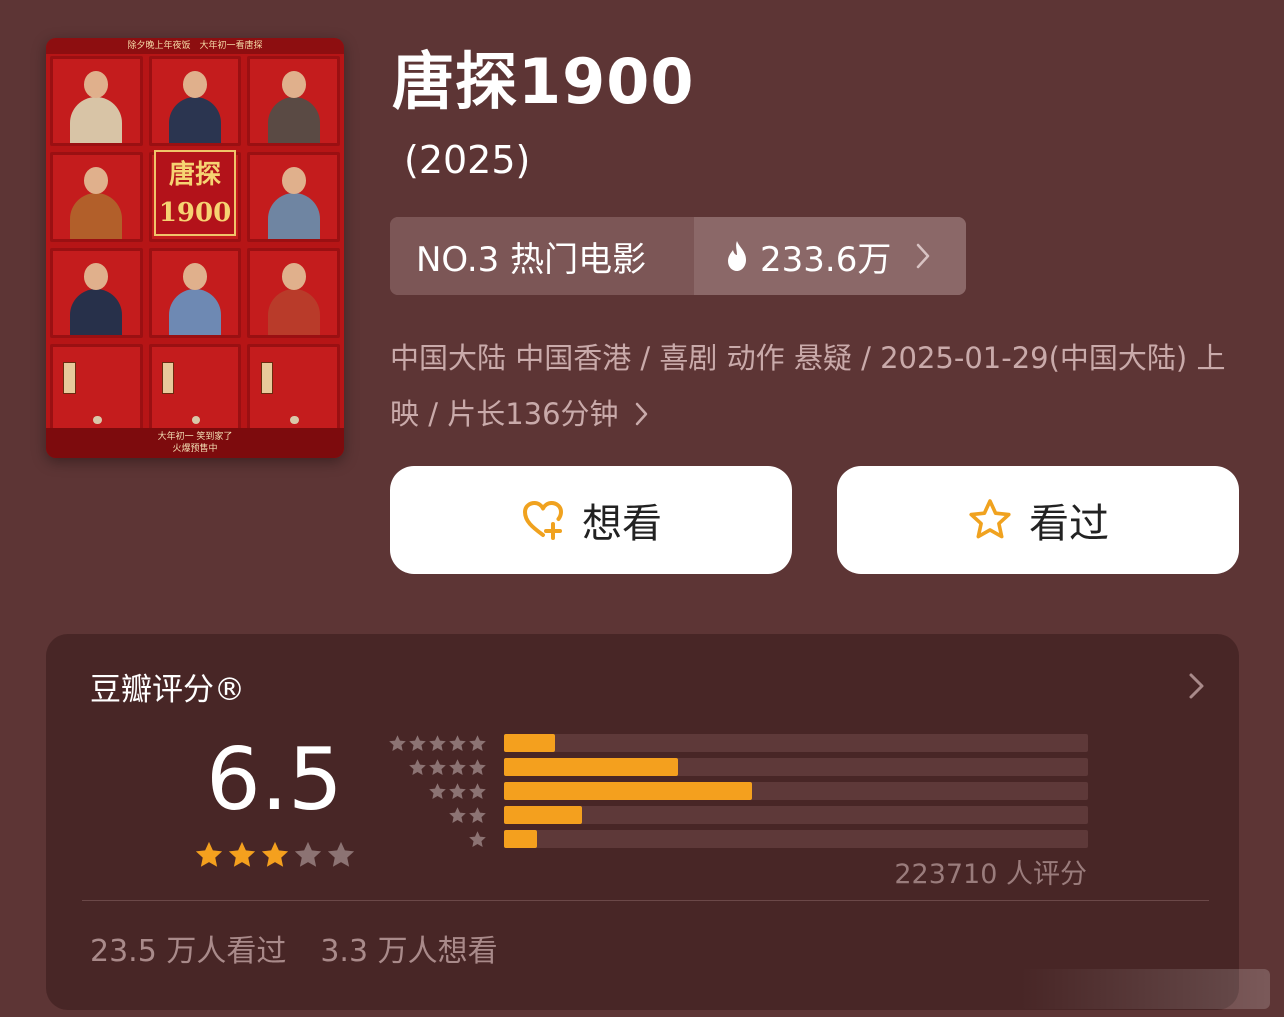 This screenshot has width=1284, height=1017. I want to click on poster-drawer-grid, so click(195, 245).